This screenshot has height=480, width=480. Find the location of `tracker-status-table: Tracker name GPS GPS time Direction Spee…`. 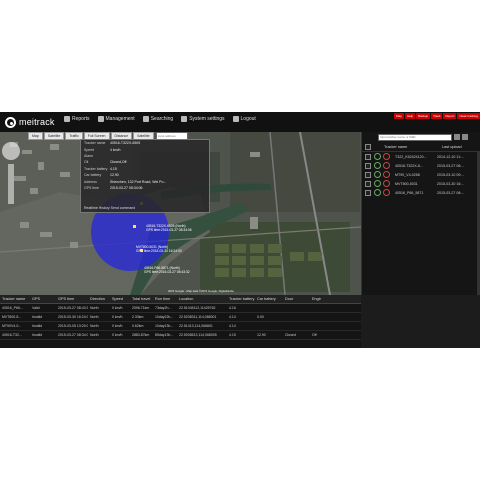

tracker-status-table: Tracker name GPS GPS time Direction Spee… is located at coordinates (180, 321).